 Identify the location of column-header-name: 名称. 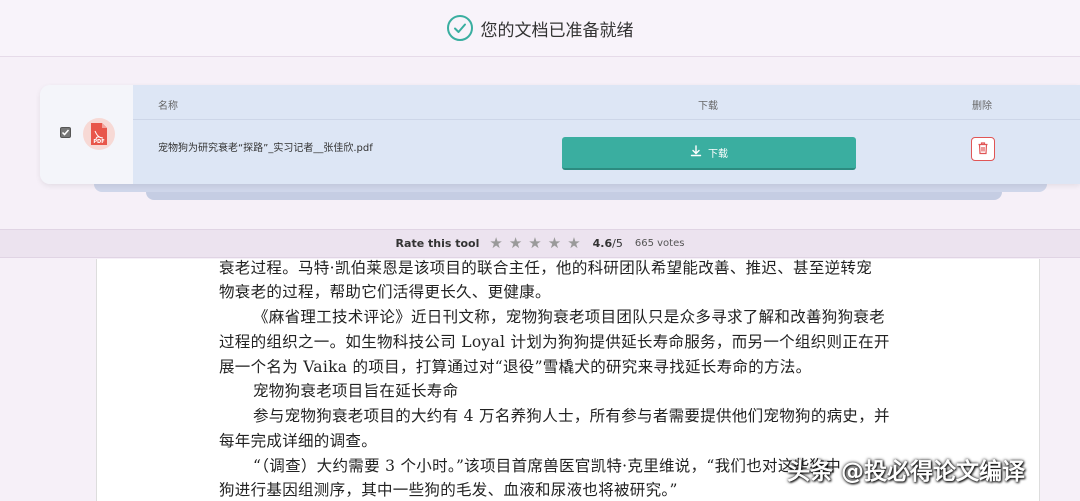
(168, 106).